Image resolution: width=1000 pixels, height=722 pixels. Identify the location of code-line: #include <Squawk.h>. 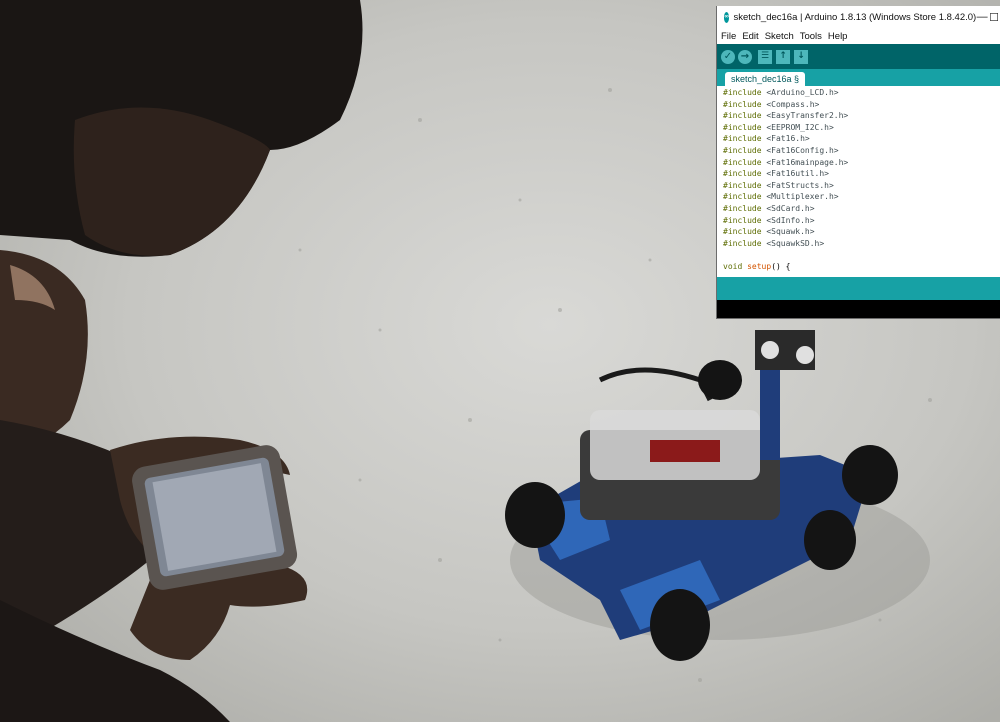
(769, 232).